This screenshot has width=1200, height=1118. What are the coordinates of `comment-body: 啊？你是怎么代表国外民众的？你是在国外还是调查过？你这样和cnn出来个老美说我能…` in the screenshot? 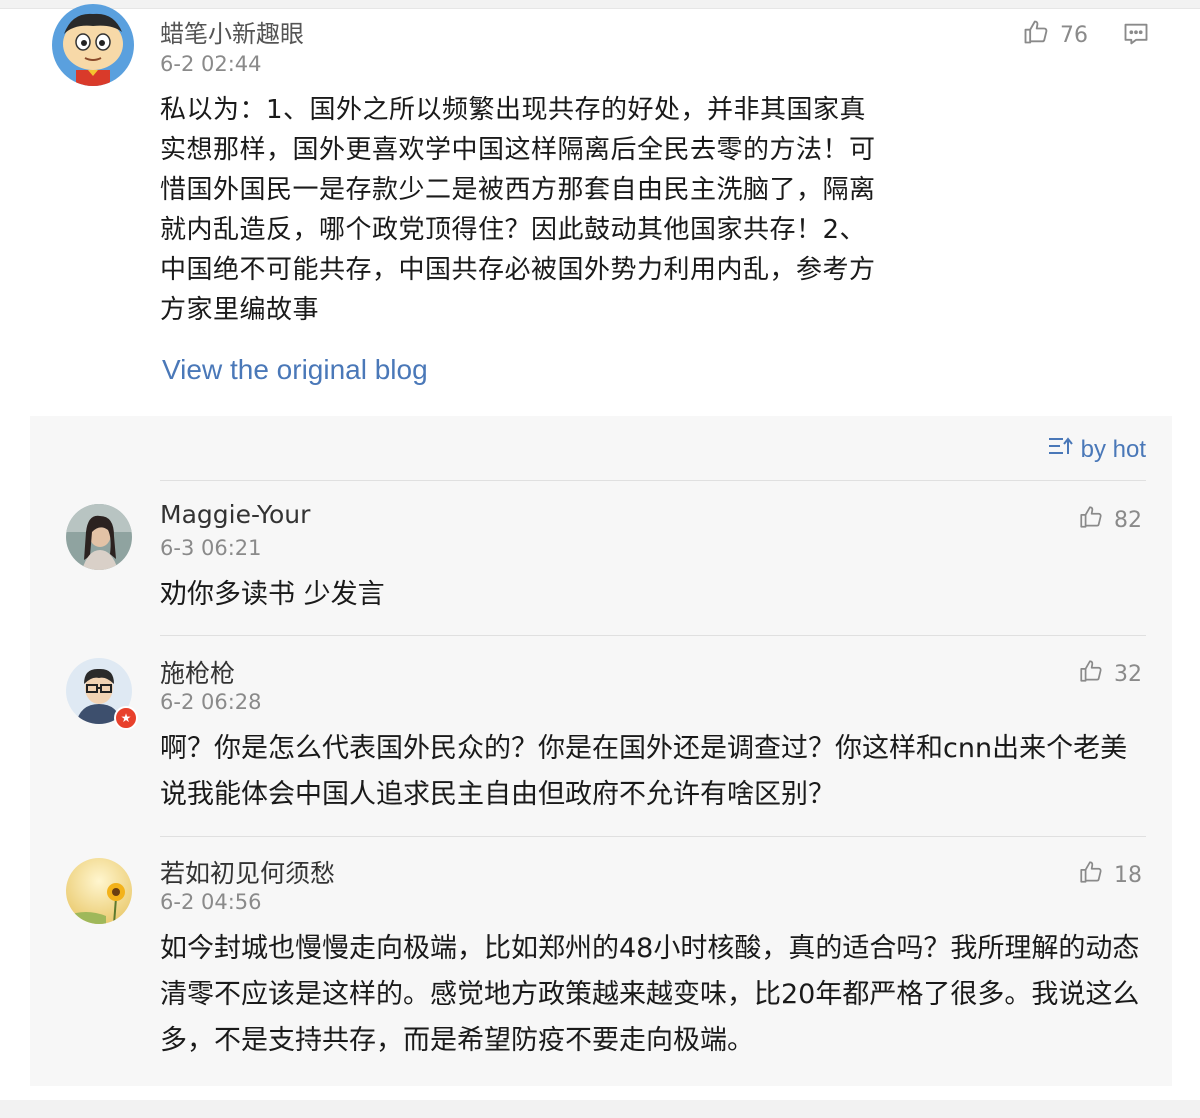 It's located at (644, 771).